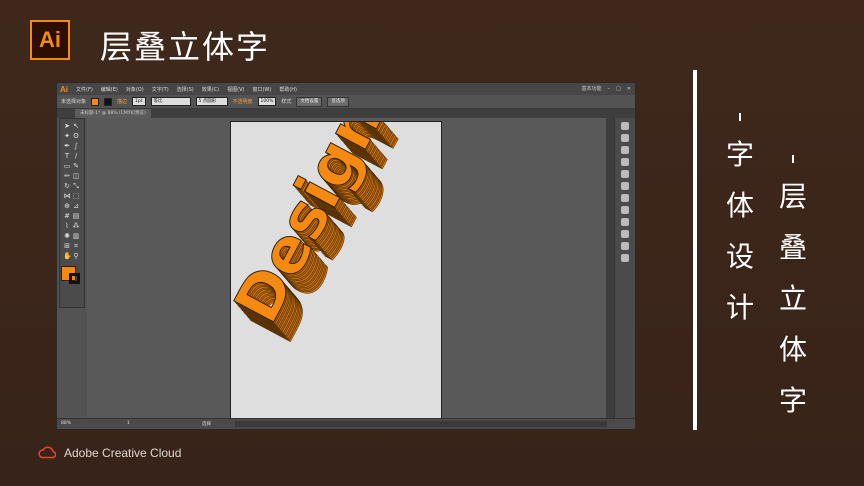 This screenshot has height=486, width=864. Describe the element at coordinates (66, 423) in the screenshot. I see `zoom-level: 88%` at that location.